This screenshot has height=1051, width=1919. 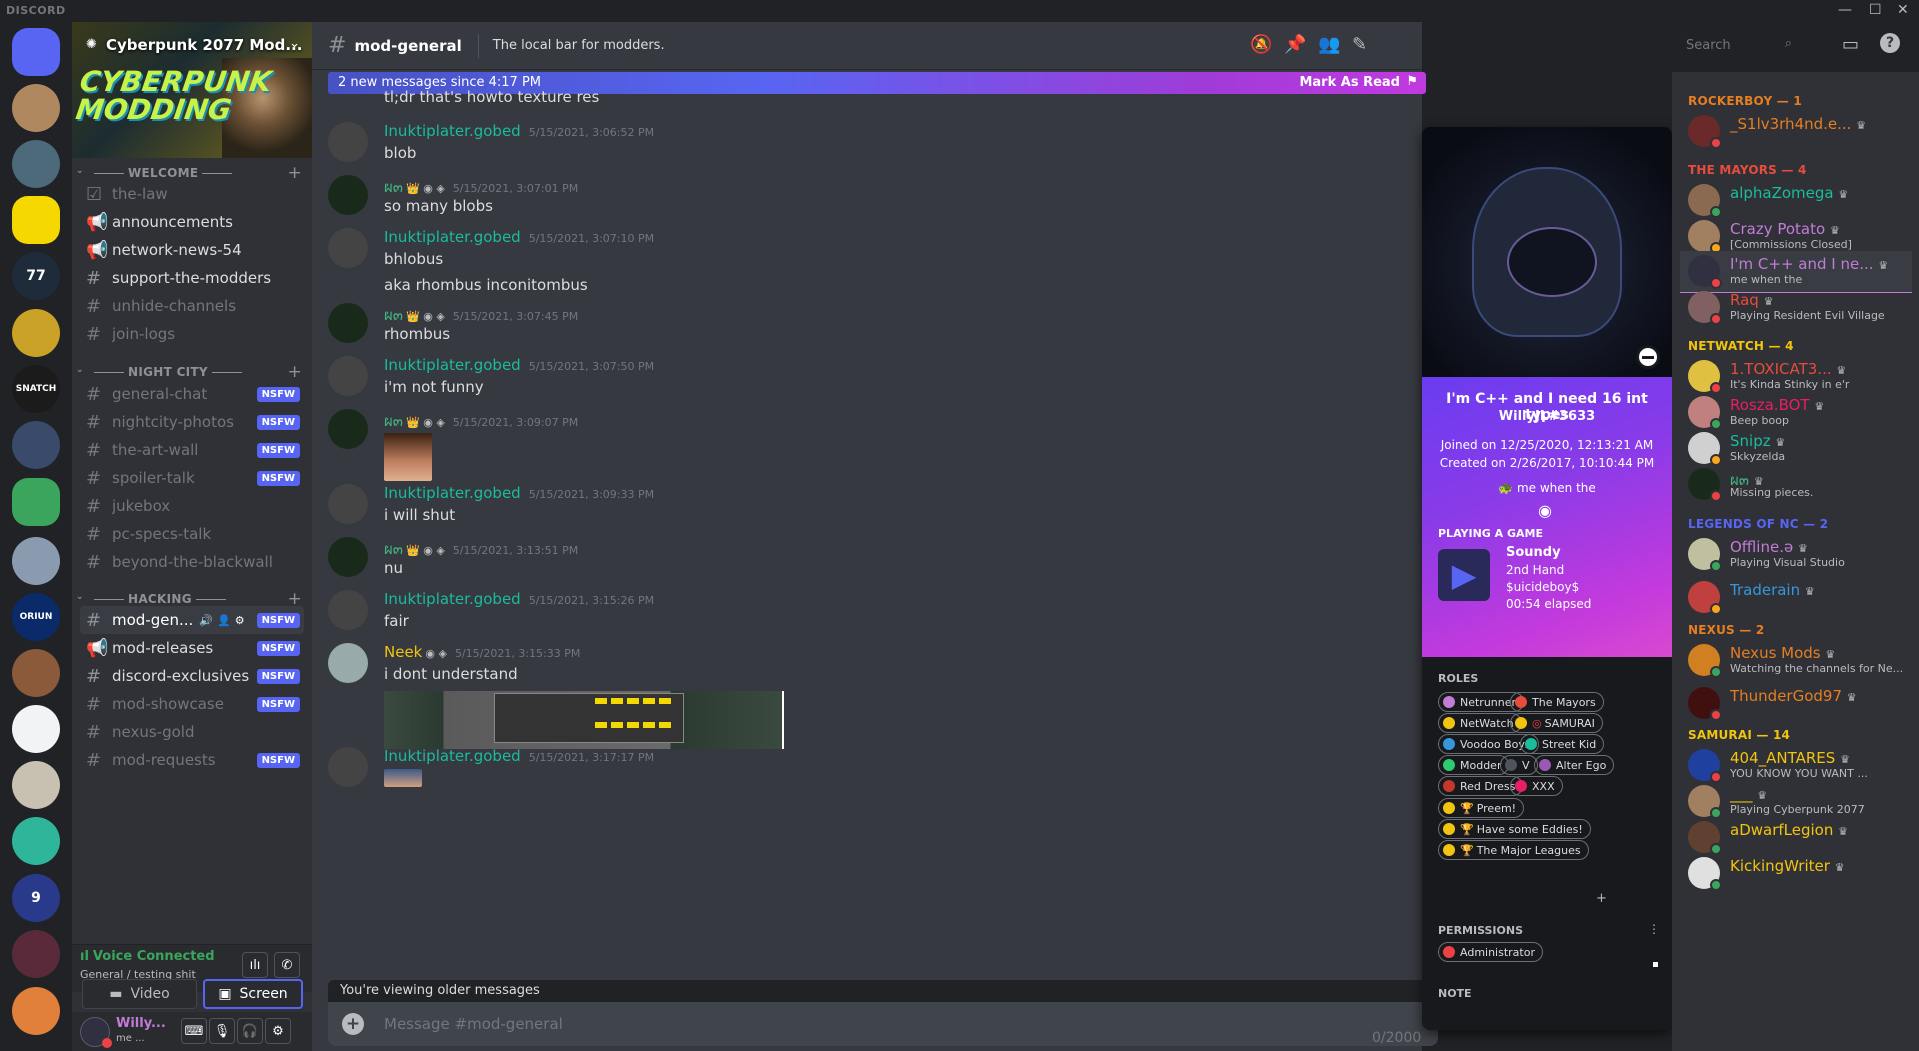 I want to click on member-item: ThunderGod97 ♛, so click(x=1796, y=704).